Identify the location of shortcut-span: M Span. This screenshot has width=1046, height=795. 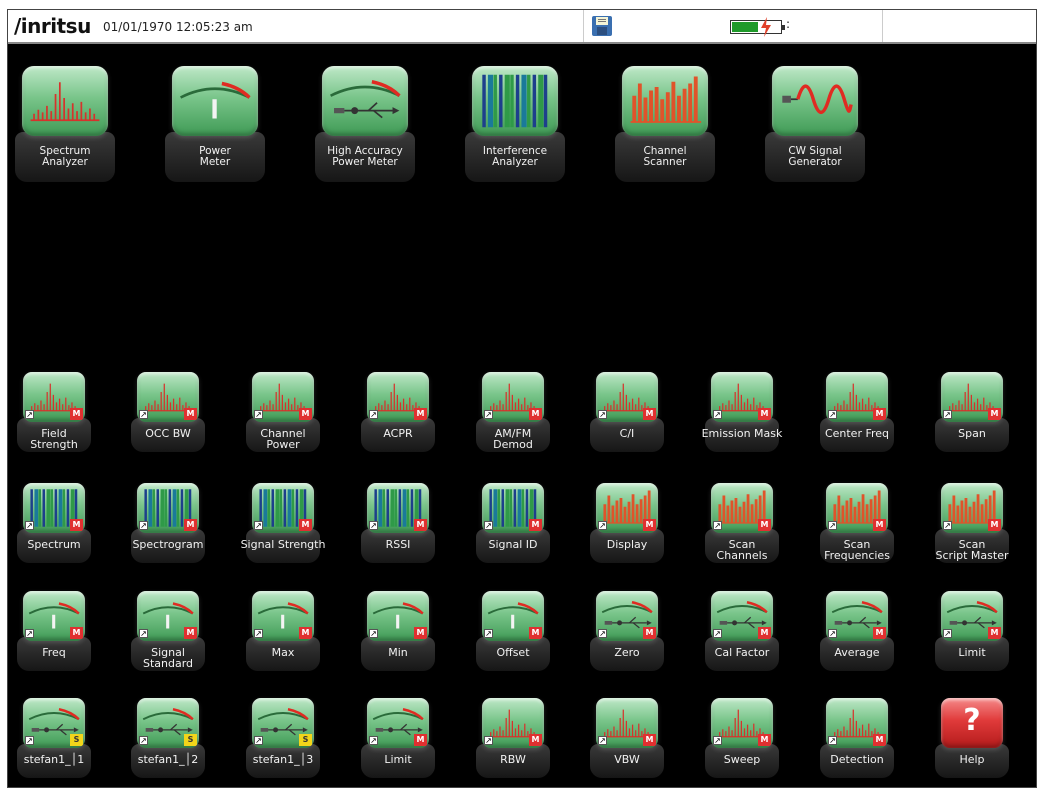
(972, 413).